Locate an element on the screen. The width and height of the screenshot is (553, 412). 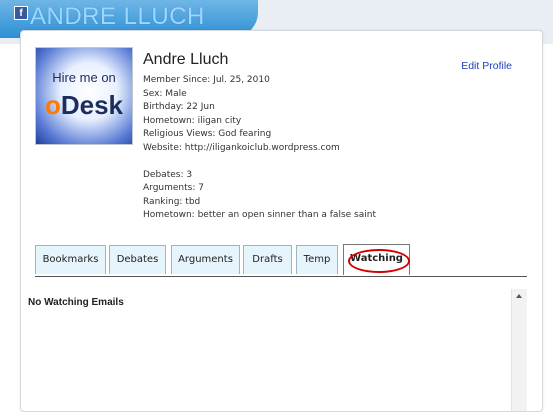
detail-sex: Sex: Male is located at coordinates (165, 93).